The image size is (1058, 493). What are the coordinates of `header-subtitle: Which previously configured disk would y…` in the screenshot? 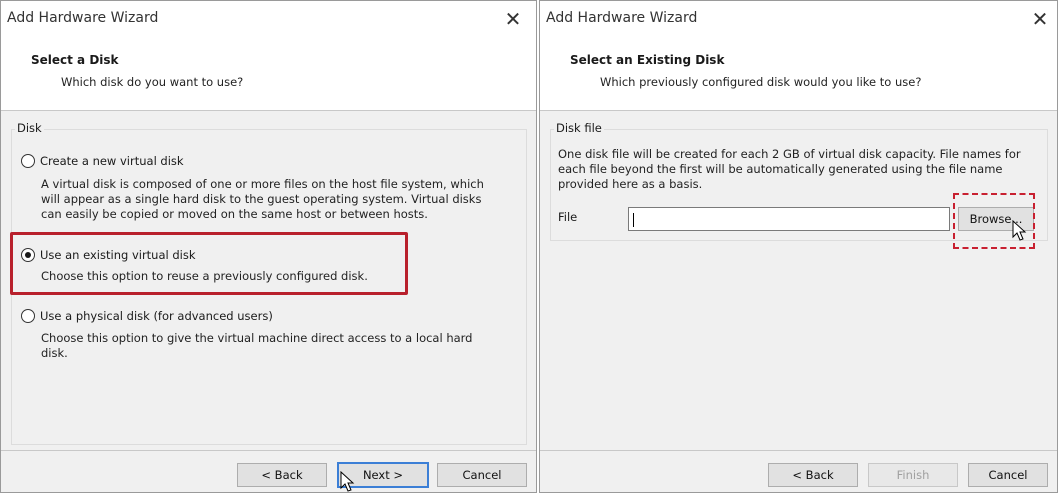 It's located at (761, 82).